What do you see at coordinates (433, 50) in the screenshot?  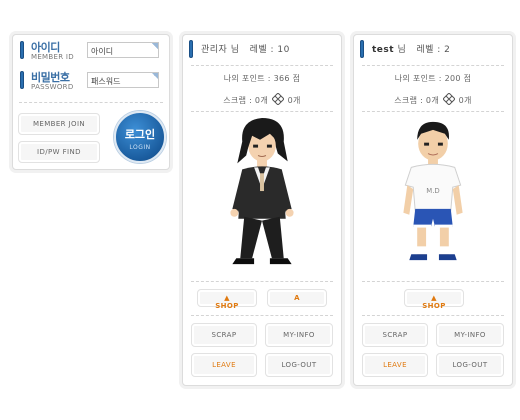 I see `level-label: 레벨 : 2` at bounding box center [433, 50].